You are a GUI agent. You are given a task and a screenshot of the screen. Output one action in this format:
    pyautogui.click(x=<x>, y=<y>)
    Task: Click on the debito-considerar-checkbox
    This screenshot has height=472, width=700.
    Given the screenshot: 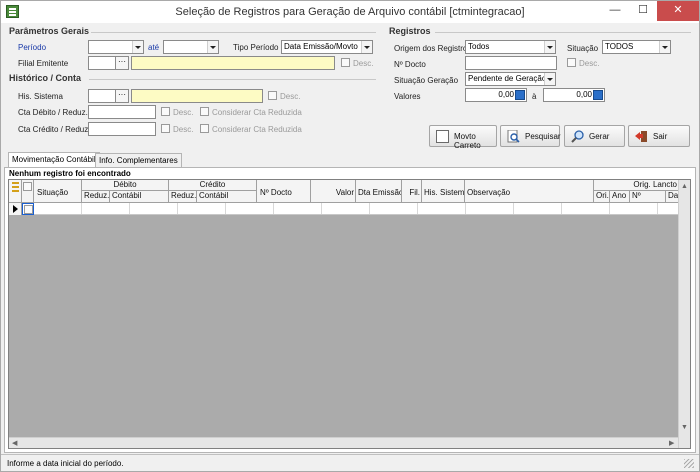 What is the action you would take?
    pyautogui.click(x=204, y=111)
    